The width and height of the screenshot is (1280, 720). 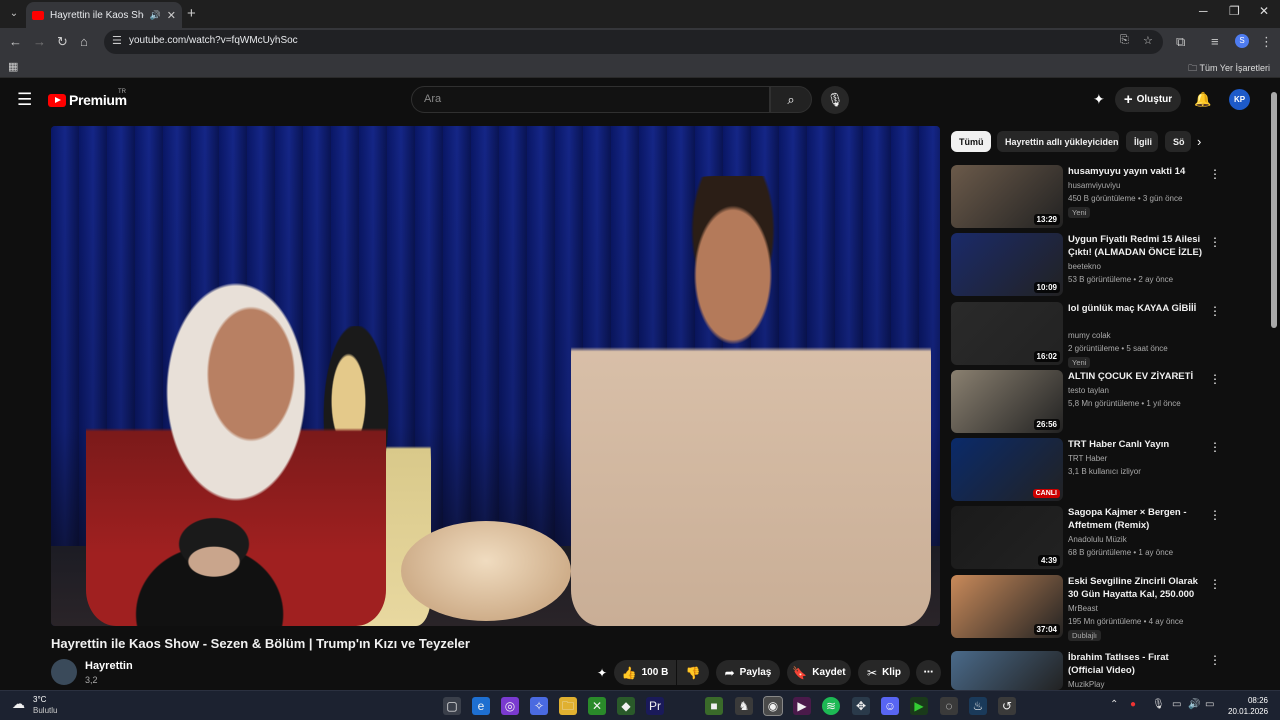 I want to click on app8-icon: ↺, so click(x=1007, y=706).